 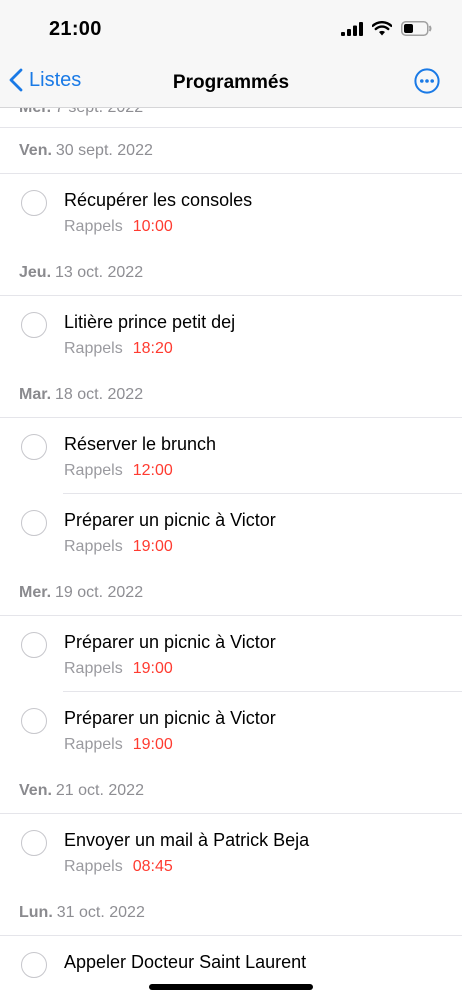 What do you see at coordinates (231, 791) in the screenshot?
I see `section-header: Ven. 21 oct. 2022` at bounding box center [231, 791].